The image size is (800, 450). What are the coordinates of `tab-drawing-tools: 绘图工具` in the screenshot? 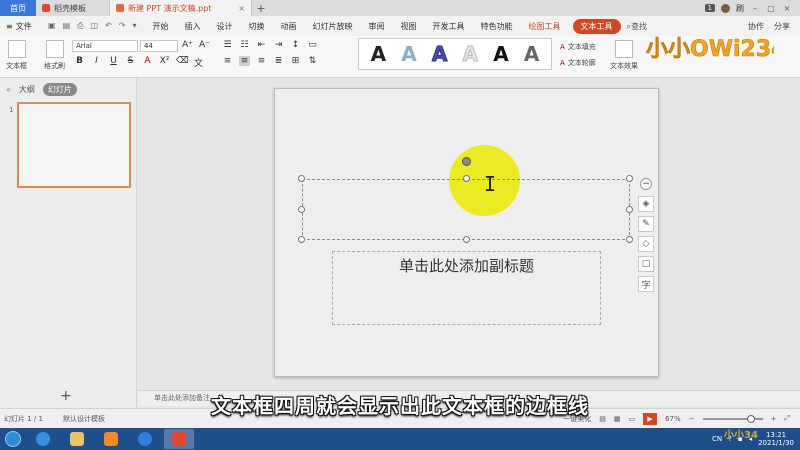 It's located at (545, 26).